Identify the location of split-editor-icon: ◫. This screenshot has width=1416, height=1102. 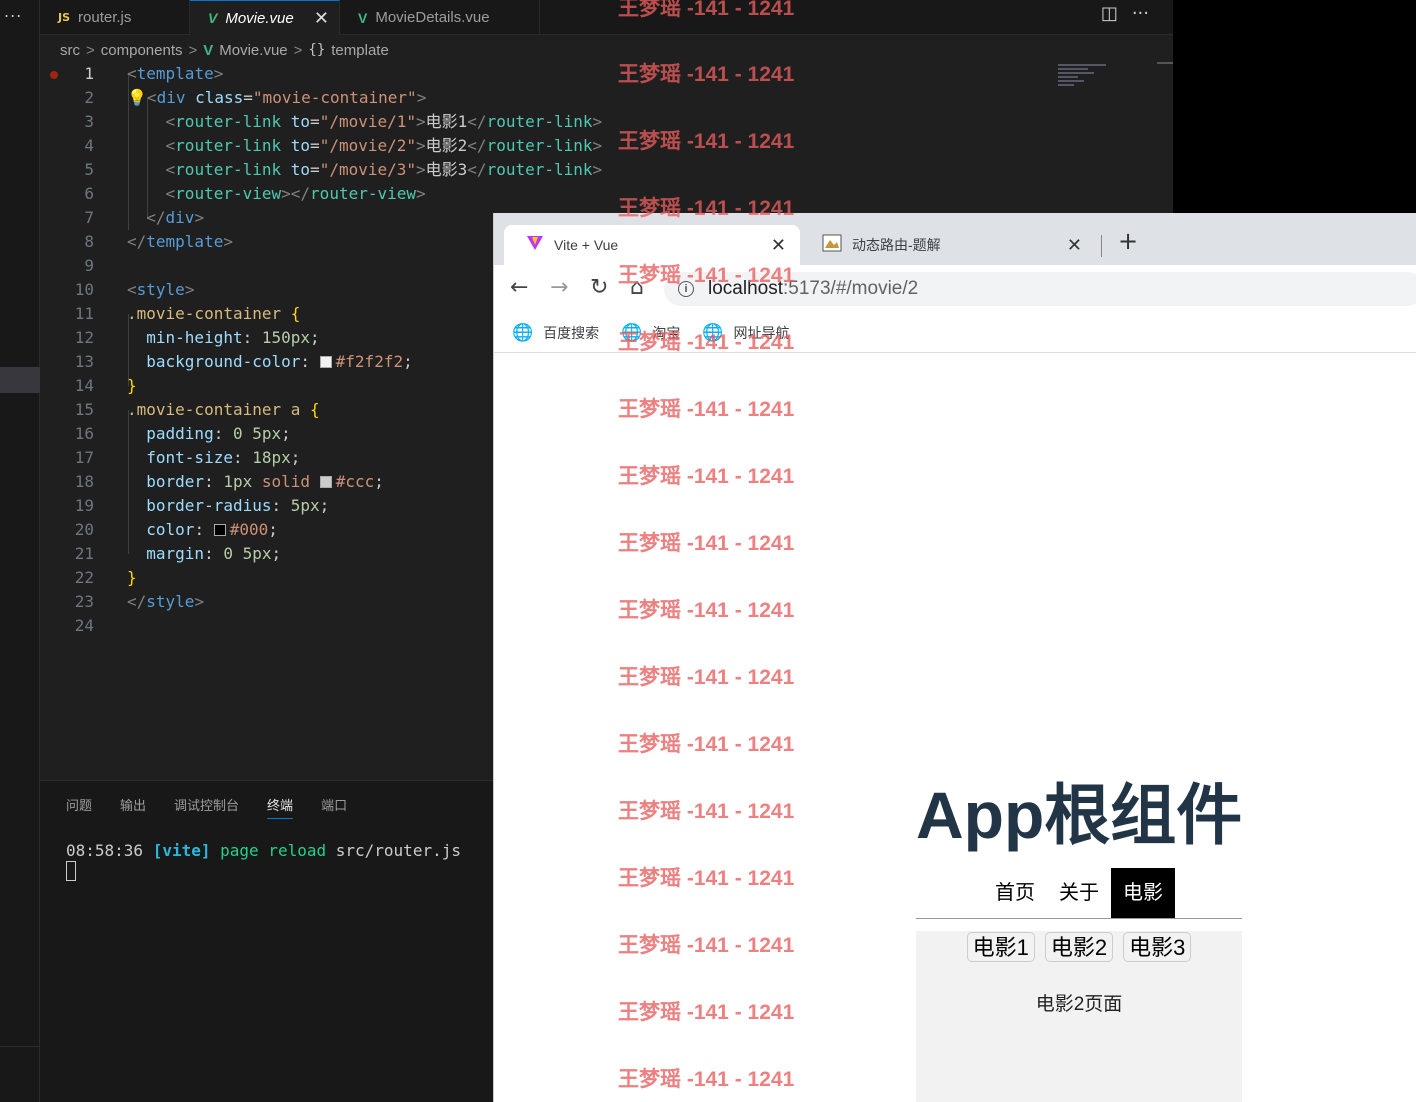
(1109, 13).